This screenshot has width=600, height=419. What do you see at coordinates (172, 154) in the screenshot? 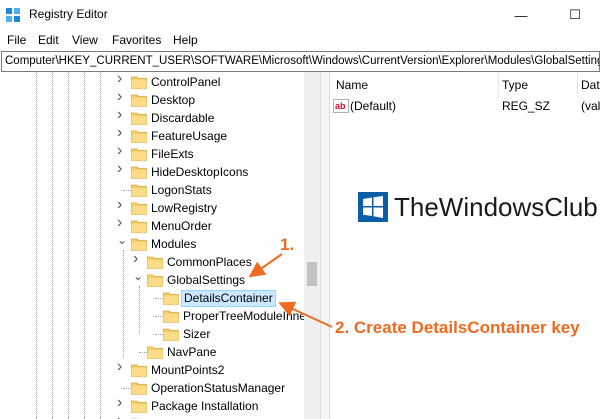
I see `tree-node-label: FileExts` at bounding box center [172, 154].